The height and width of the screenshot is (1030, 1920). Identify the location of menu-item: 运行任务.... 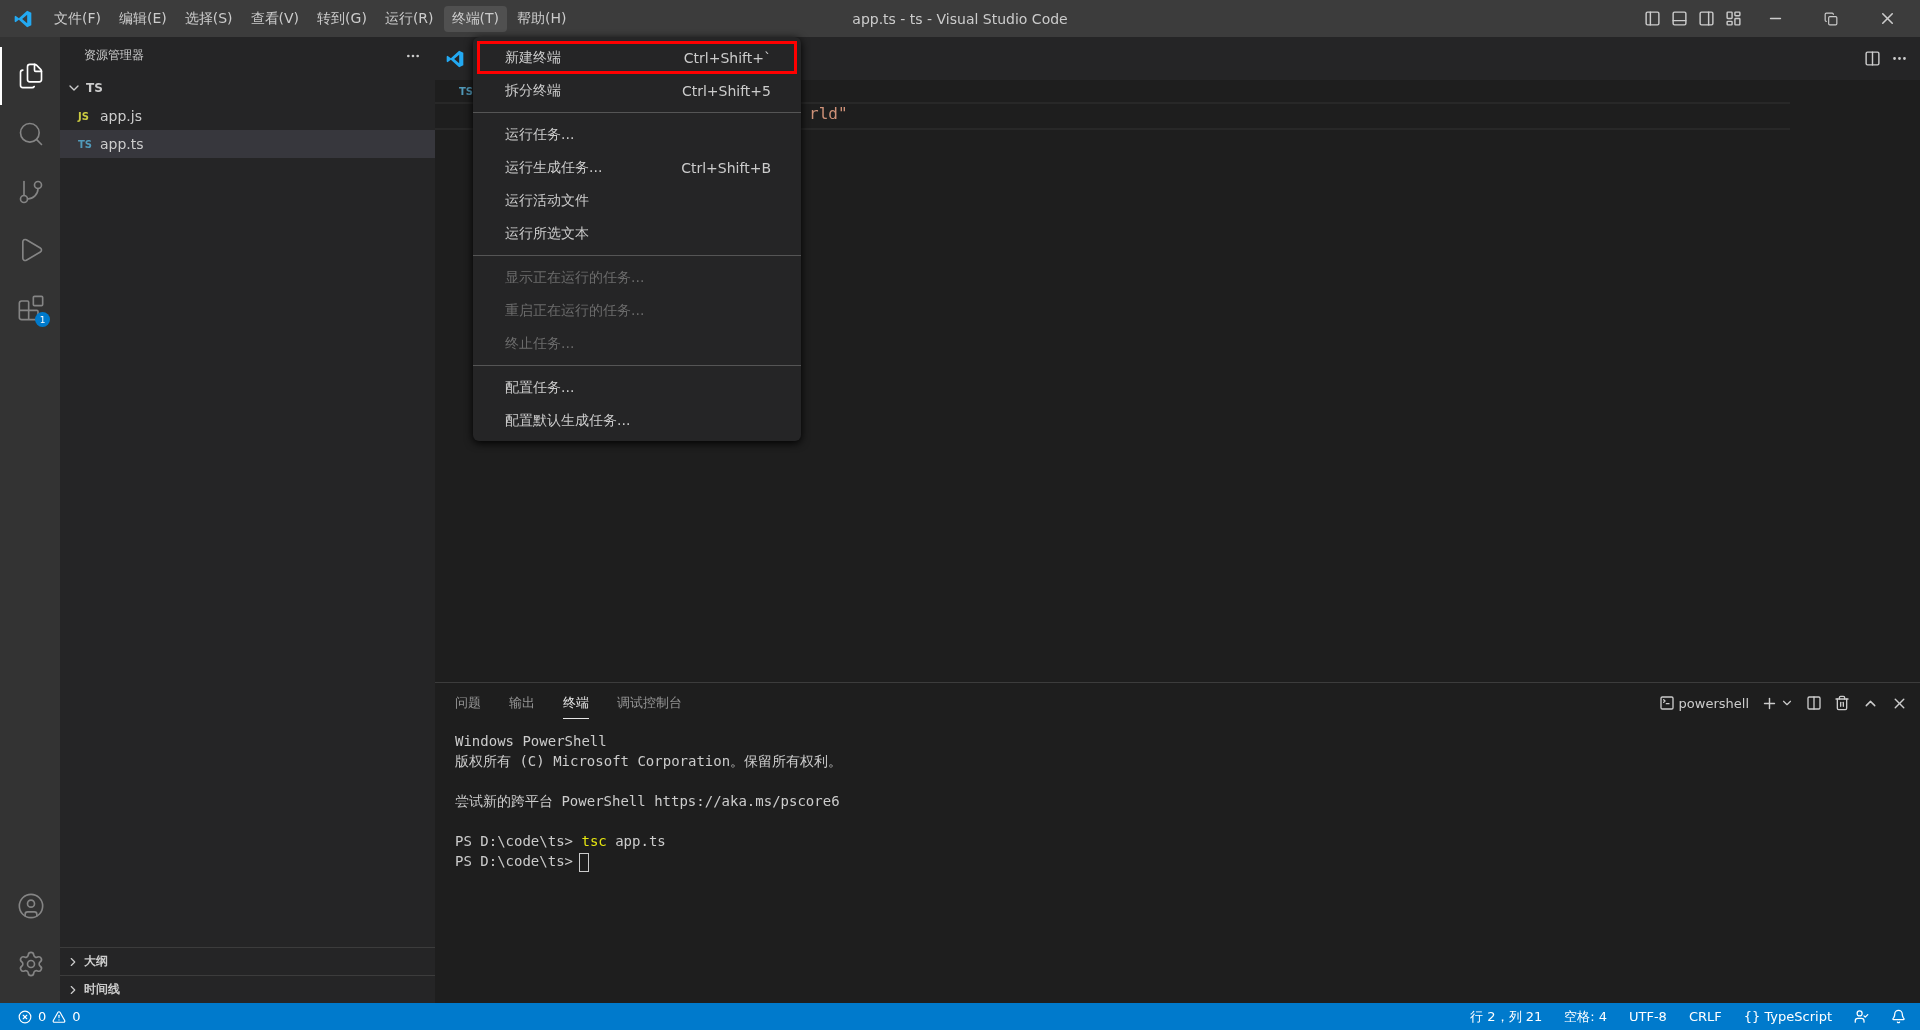
(637, 134).